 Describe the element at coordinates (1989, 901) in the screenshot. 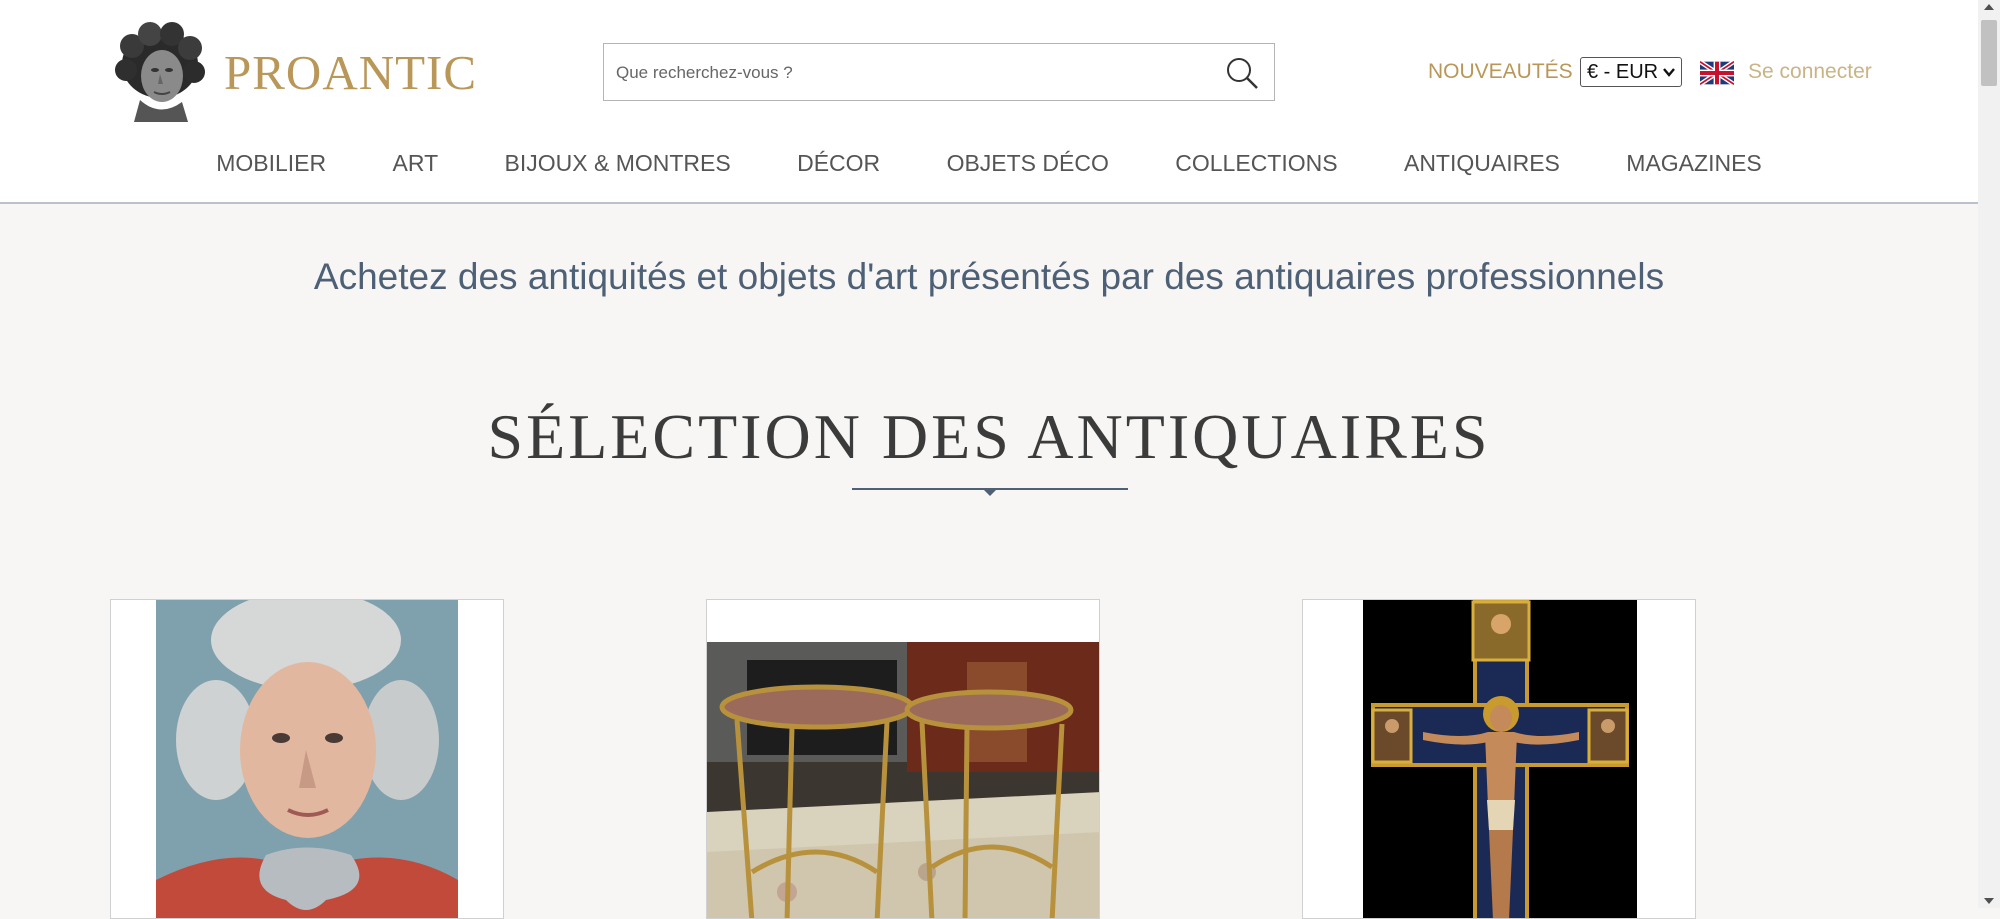

I see `scroll-down-arrow-icon` at that location.